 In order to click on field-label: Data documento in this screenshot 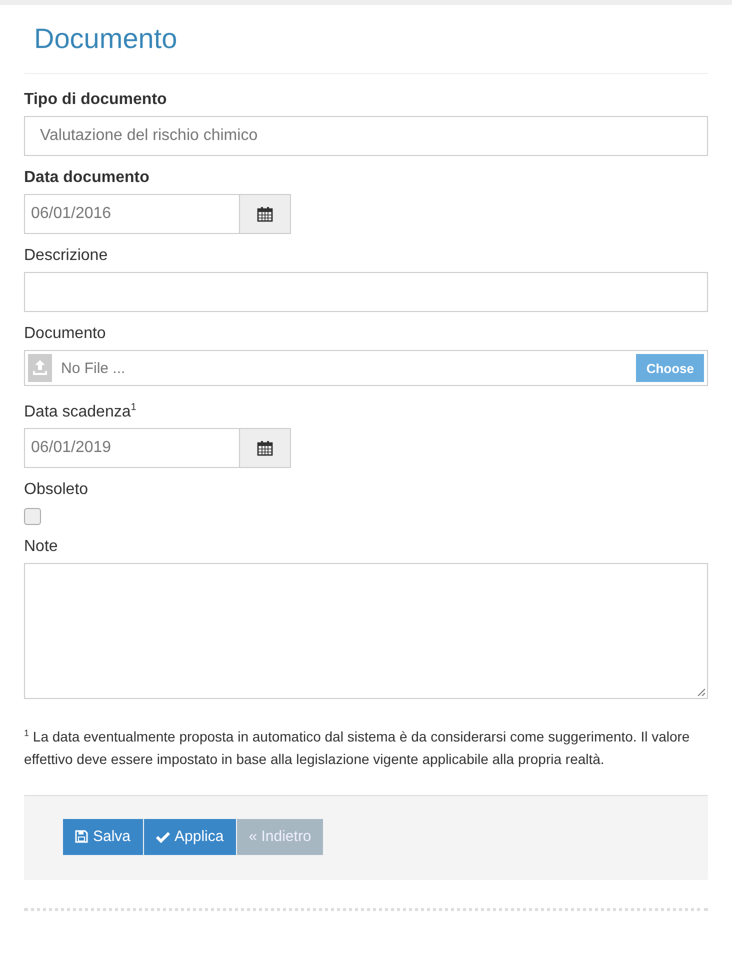, I will do `click(87, 178)`.